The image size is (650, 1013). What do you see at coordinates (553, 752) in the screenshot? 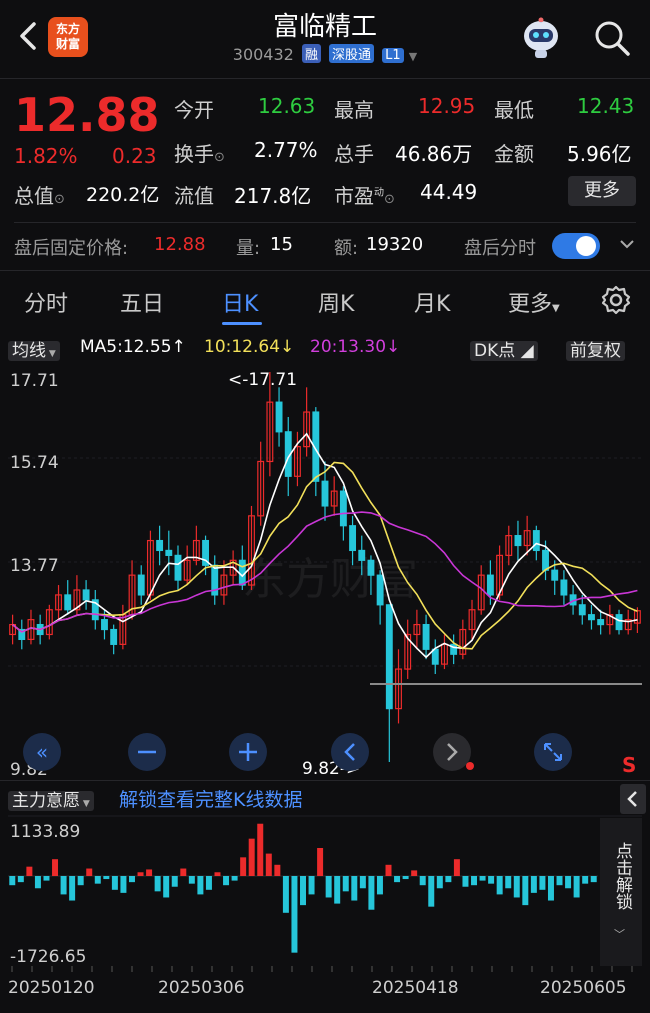
I see `fullscreen-icon` at bounding box center [553, 752].